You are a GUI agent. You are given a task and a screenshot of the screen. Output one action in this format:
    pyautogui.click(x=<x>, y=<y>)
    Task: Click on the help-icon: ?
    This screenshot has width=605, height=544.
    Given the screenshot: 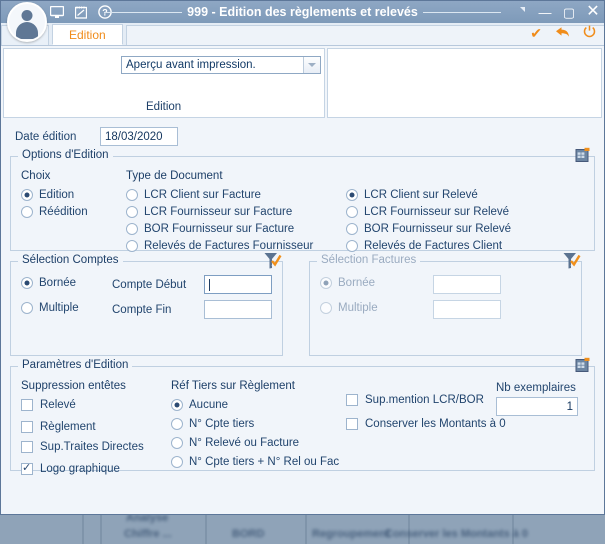 What is the action you would take?
    pyautogui.click(x=104, y=12)
    